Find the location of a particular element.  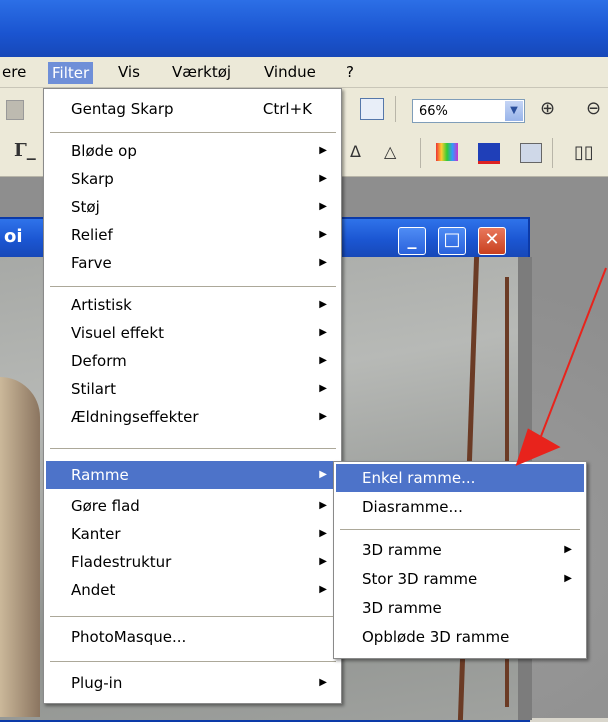

app-titlebar is located at coordinates (304, 28).